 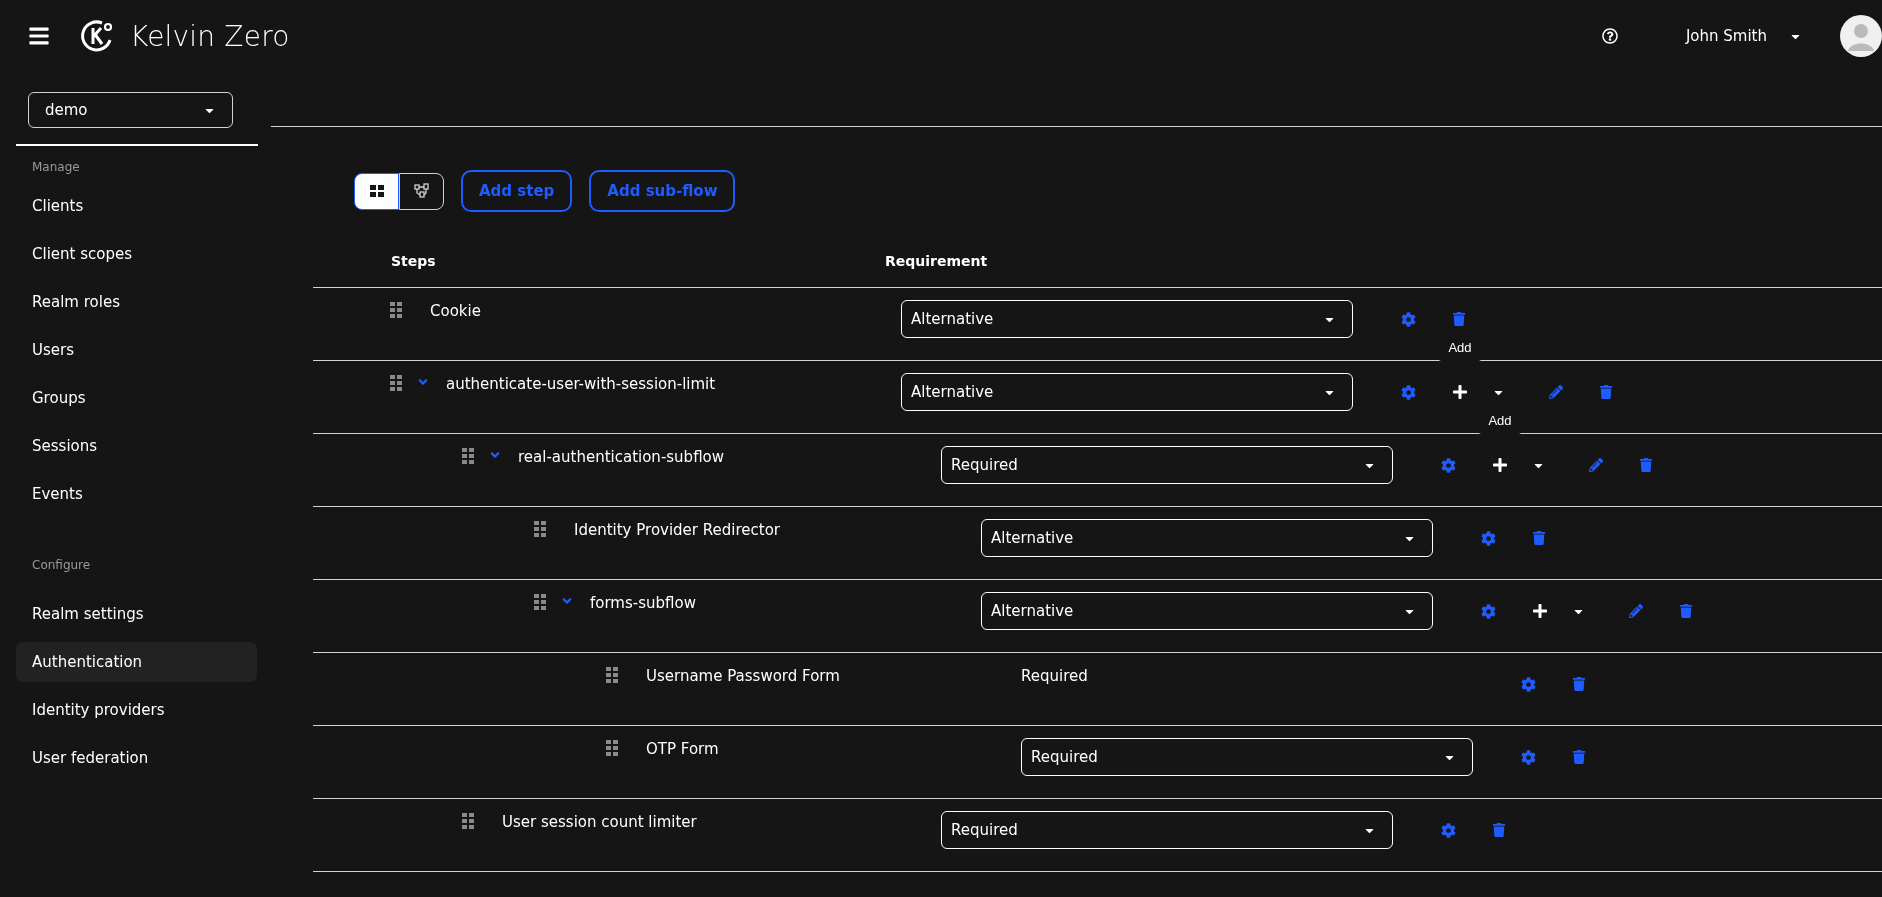 I want to click on nav-item: Groups, so click(x=136, y=398).